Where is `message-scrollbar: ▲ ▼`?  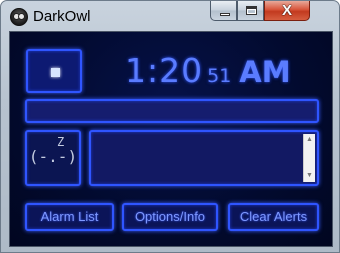 message-scrollbar: ▲ ▼ is located at coordinates (309, 158).